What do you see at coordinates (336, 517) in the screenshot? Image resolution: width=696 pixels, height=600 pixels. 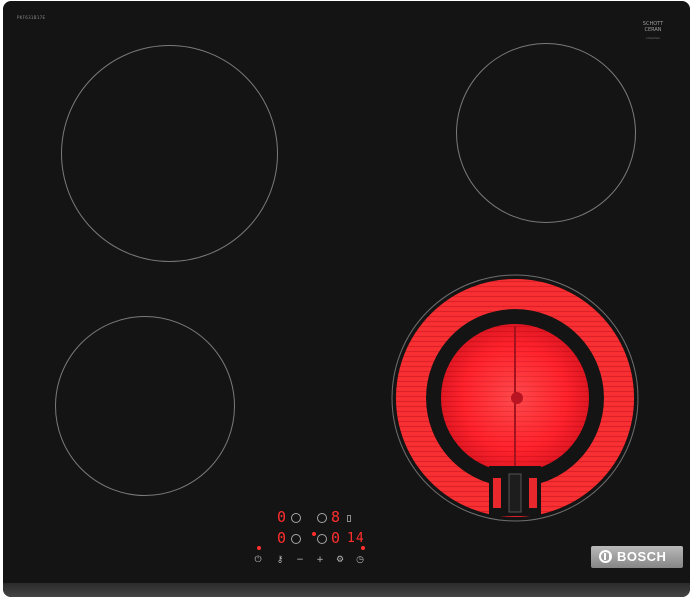 I see `rear-right-level-display: 8` at bounding box center [336, 517].